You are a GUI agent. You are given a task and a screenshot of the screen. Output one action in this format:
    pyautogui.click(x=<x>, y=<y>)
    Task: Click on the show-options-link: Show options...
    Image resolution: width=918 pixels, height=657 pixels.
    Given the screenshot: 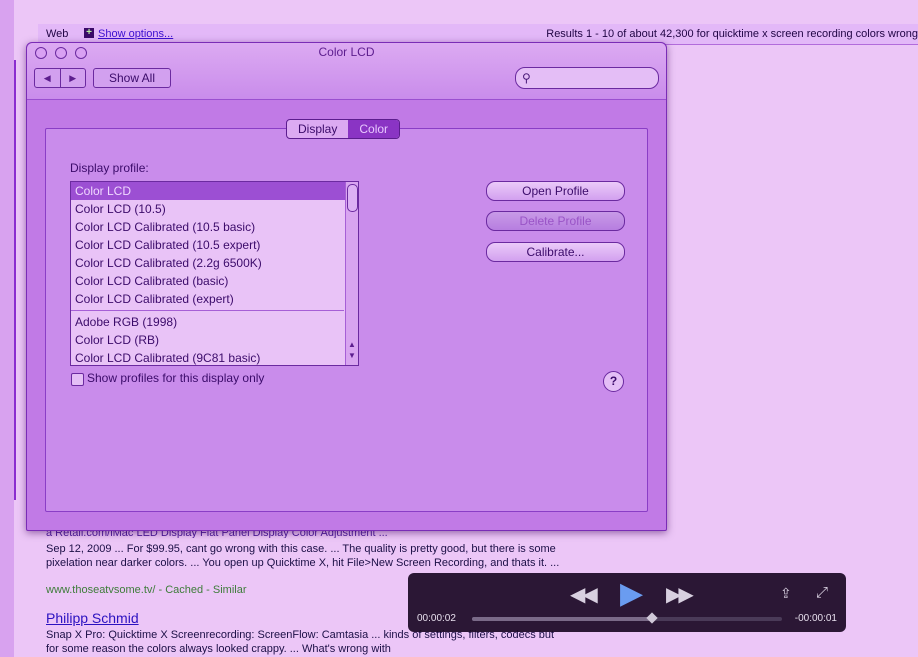 What is the action you would take?
    pyautogui.click(x=135, y=34)
    